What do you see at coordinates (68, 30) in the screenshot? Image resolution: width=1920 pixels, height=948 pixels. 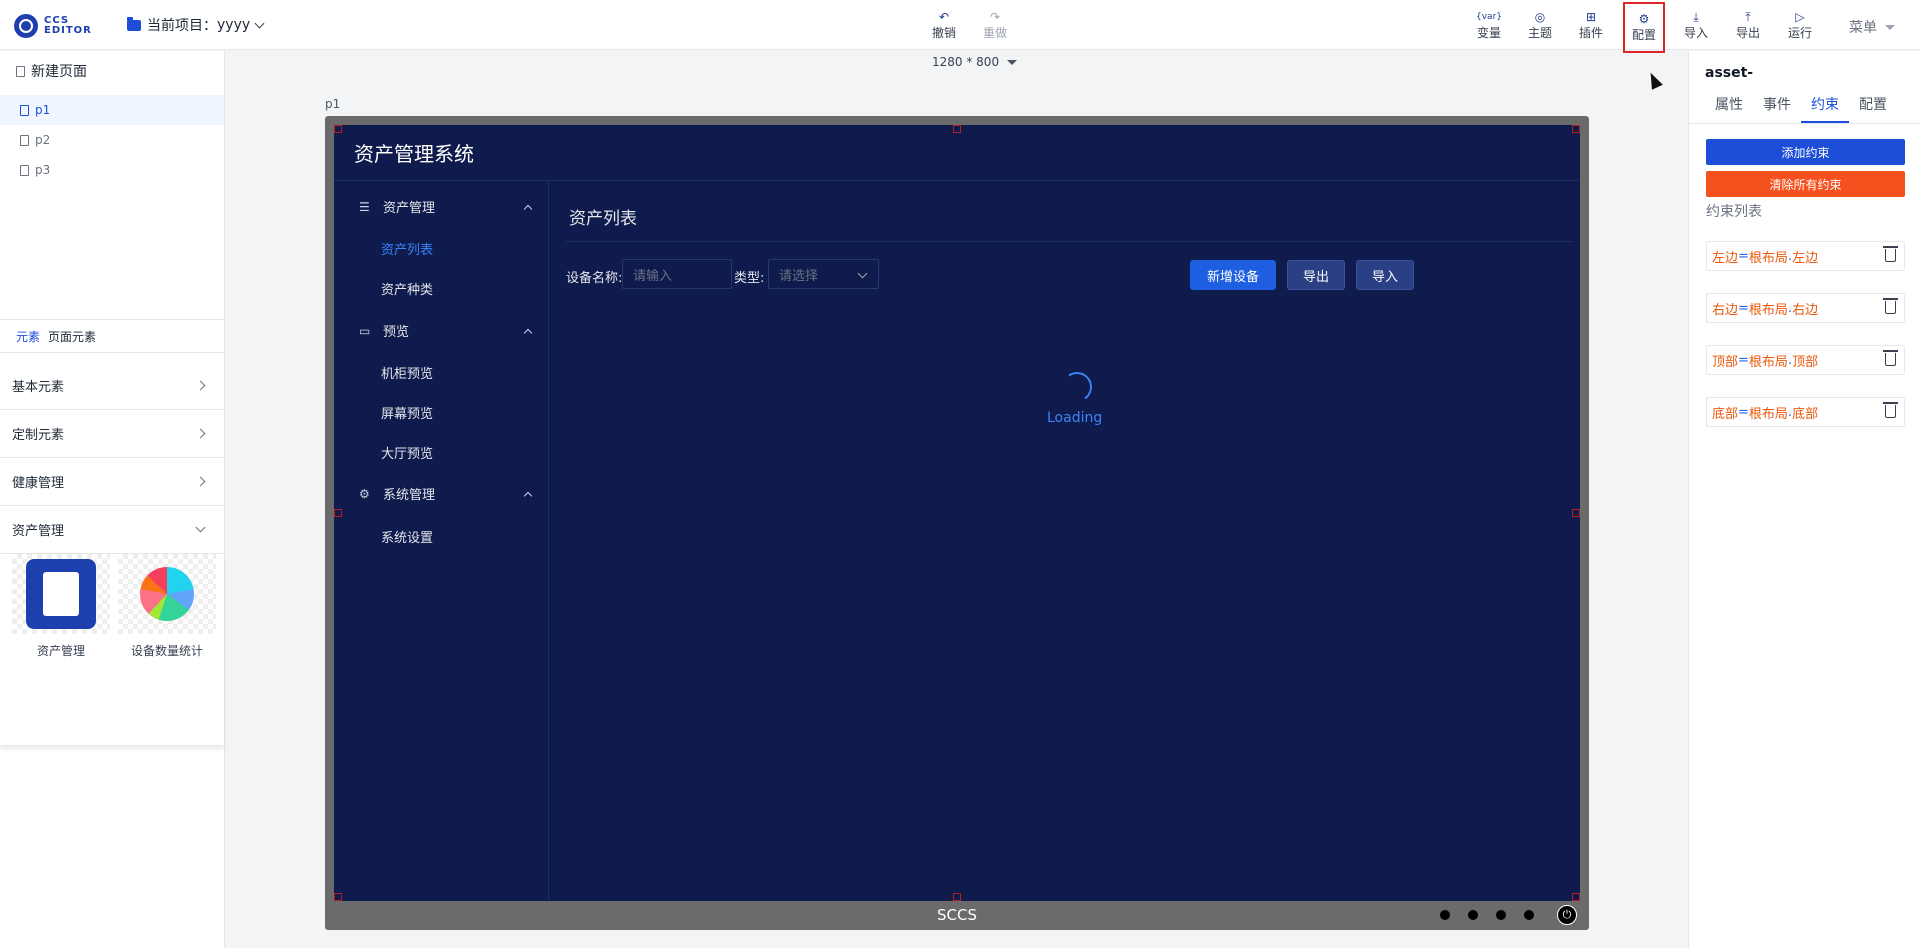 I see `logo-line2: EDITOR` at bounding box center [68, 30].